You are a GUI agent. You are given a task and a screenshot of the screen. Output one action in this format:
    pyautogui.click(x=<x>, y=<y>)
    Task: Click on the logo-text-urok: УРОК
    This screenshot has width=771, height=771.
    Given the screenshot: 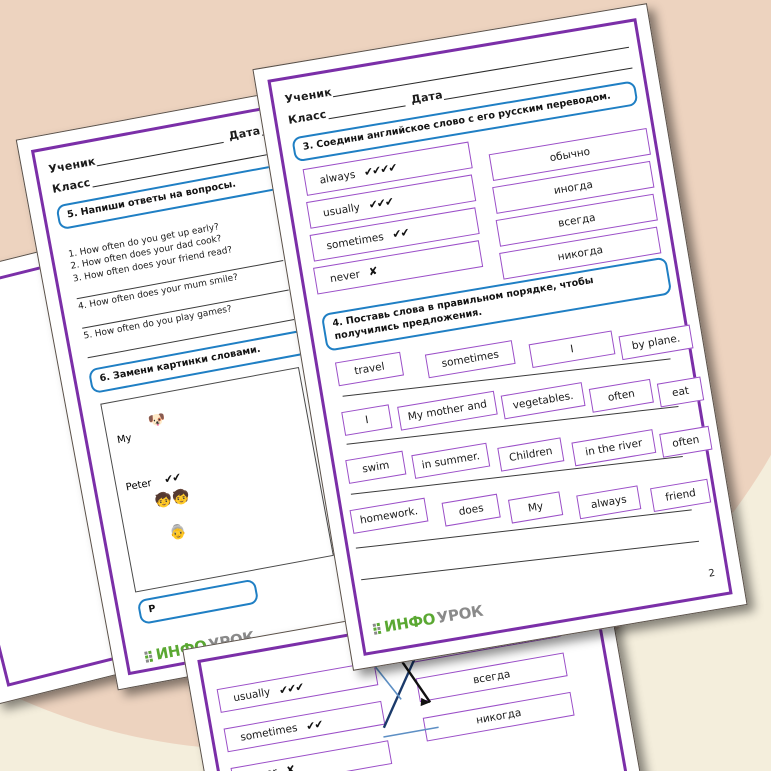 What is the action you would take?
    pyautogui.click(x=460, y=614)
    